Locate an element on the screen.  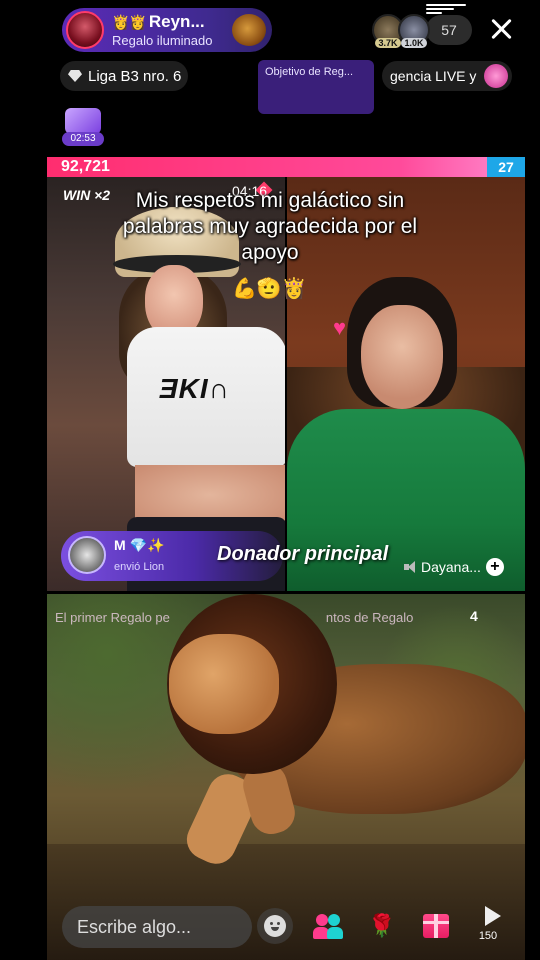
treasure-box: 02:53 is located at coordinates (83, 127).